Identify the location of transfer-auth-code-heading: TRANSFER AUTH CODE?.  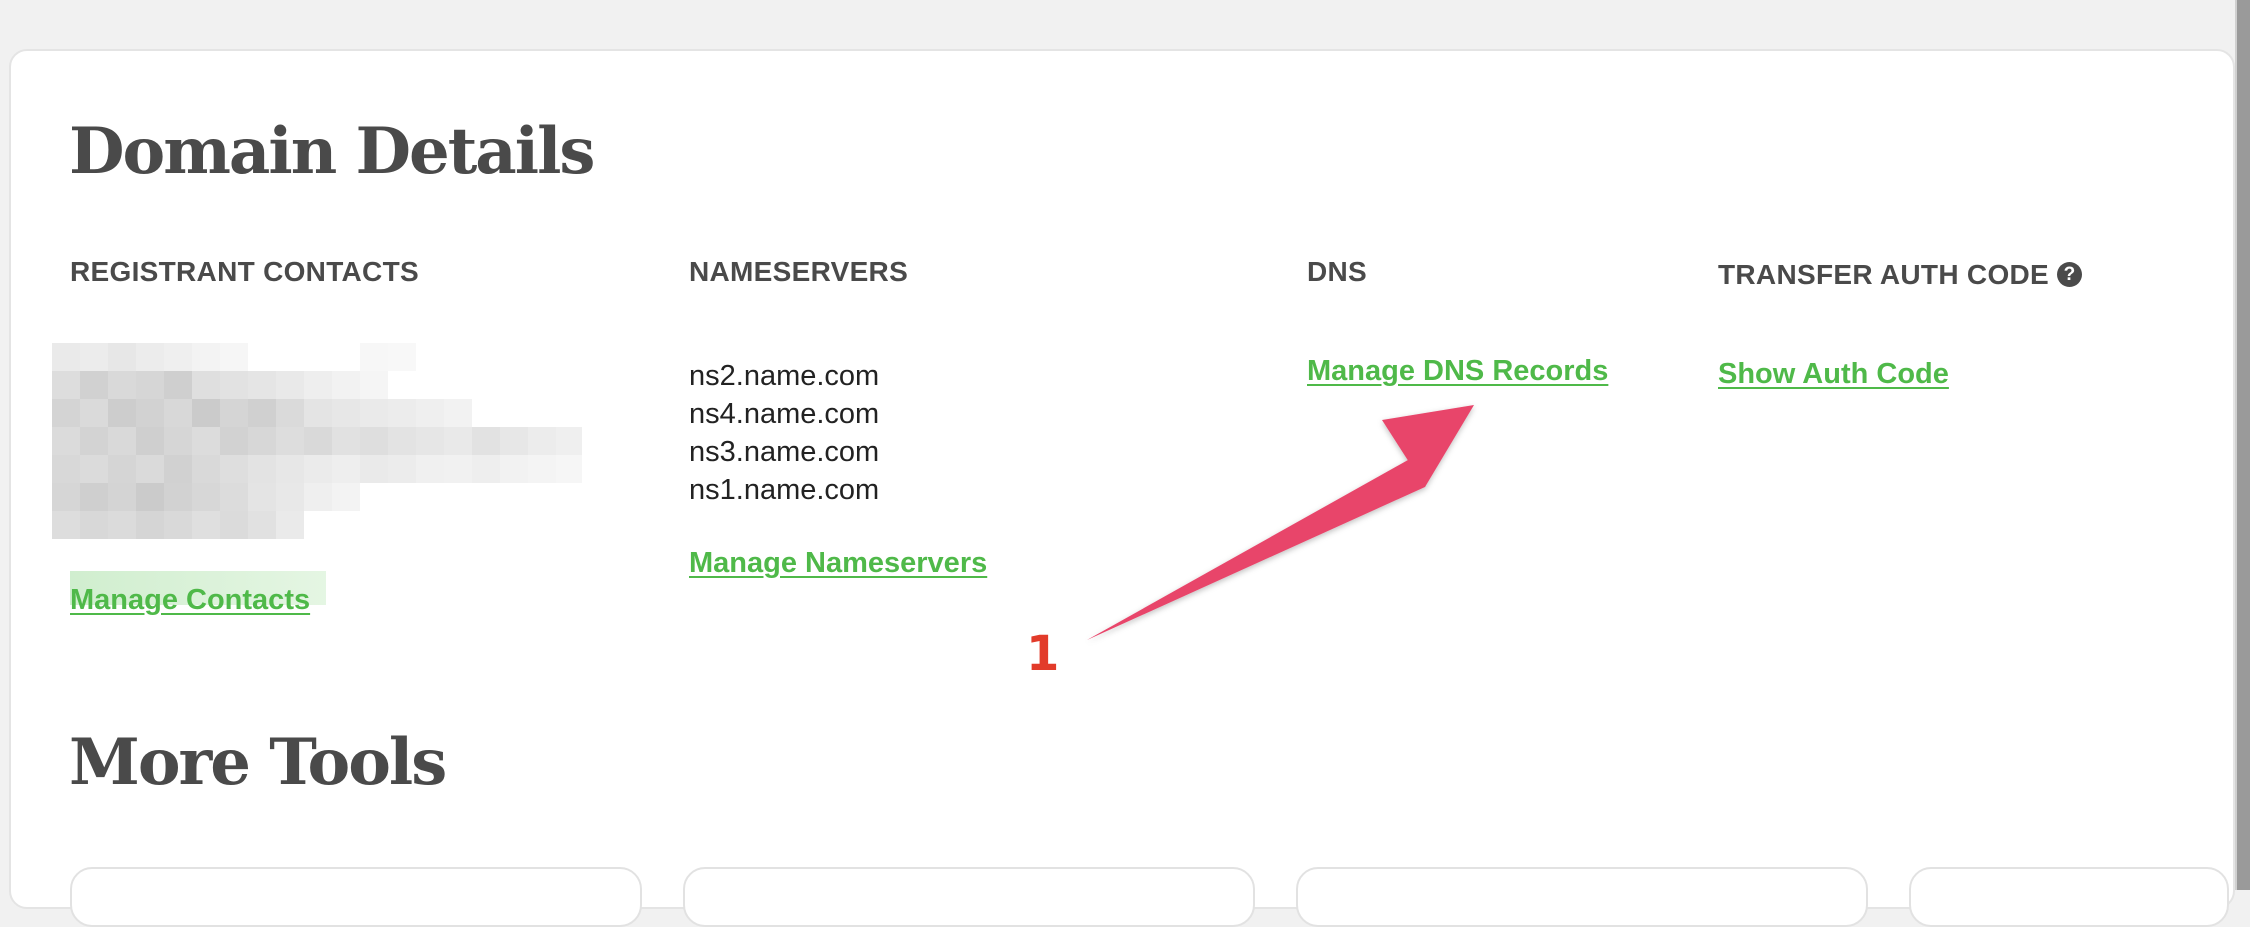
(1900, 274).